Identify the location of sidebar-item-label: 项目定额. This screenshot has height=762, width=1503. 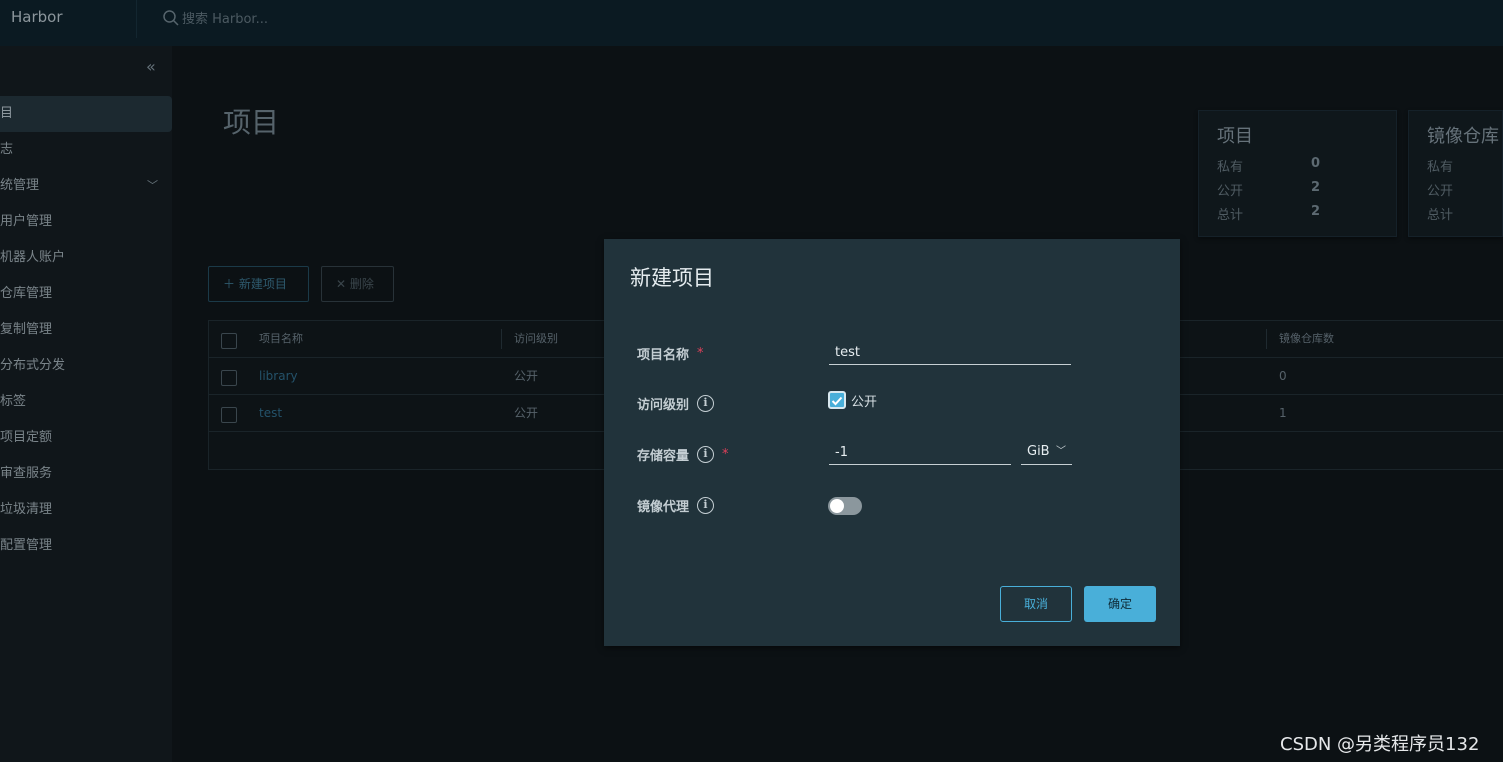
(26, 437).